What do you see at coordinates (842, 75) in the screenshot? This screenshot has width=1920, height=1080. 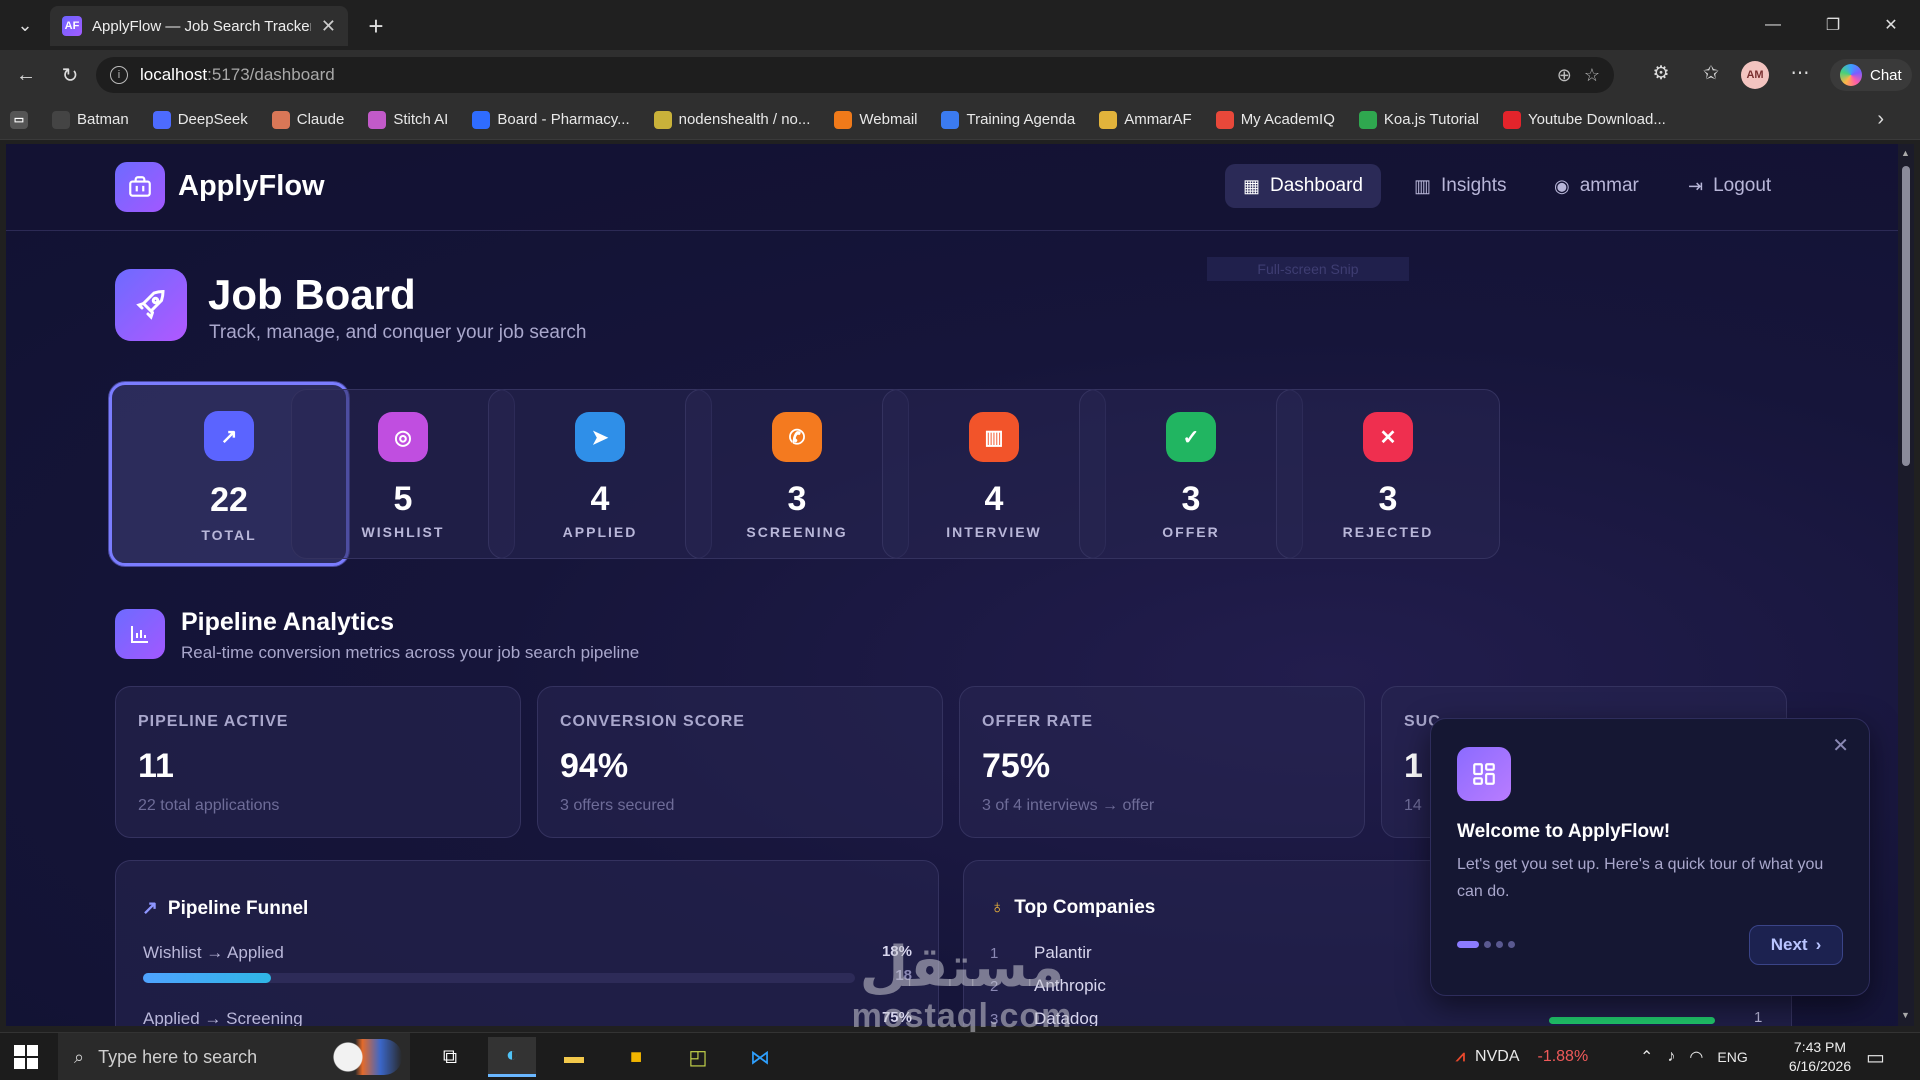 I see `url-text: localhost:5173/dashboard` at bounding box center [842, 75].